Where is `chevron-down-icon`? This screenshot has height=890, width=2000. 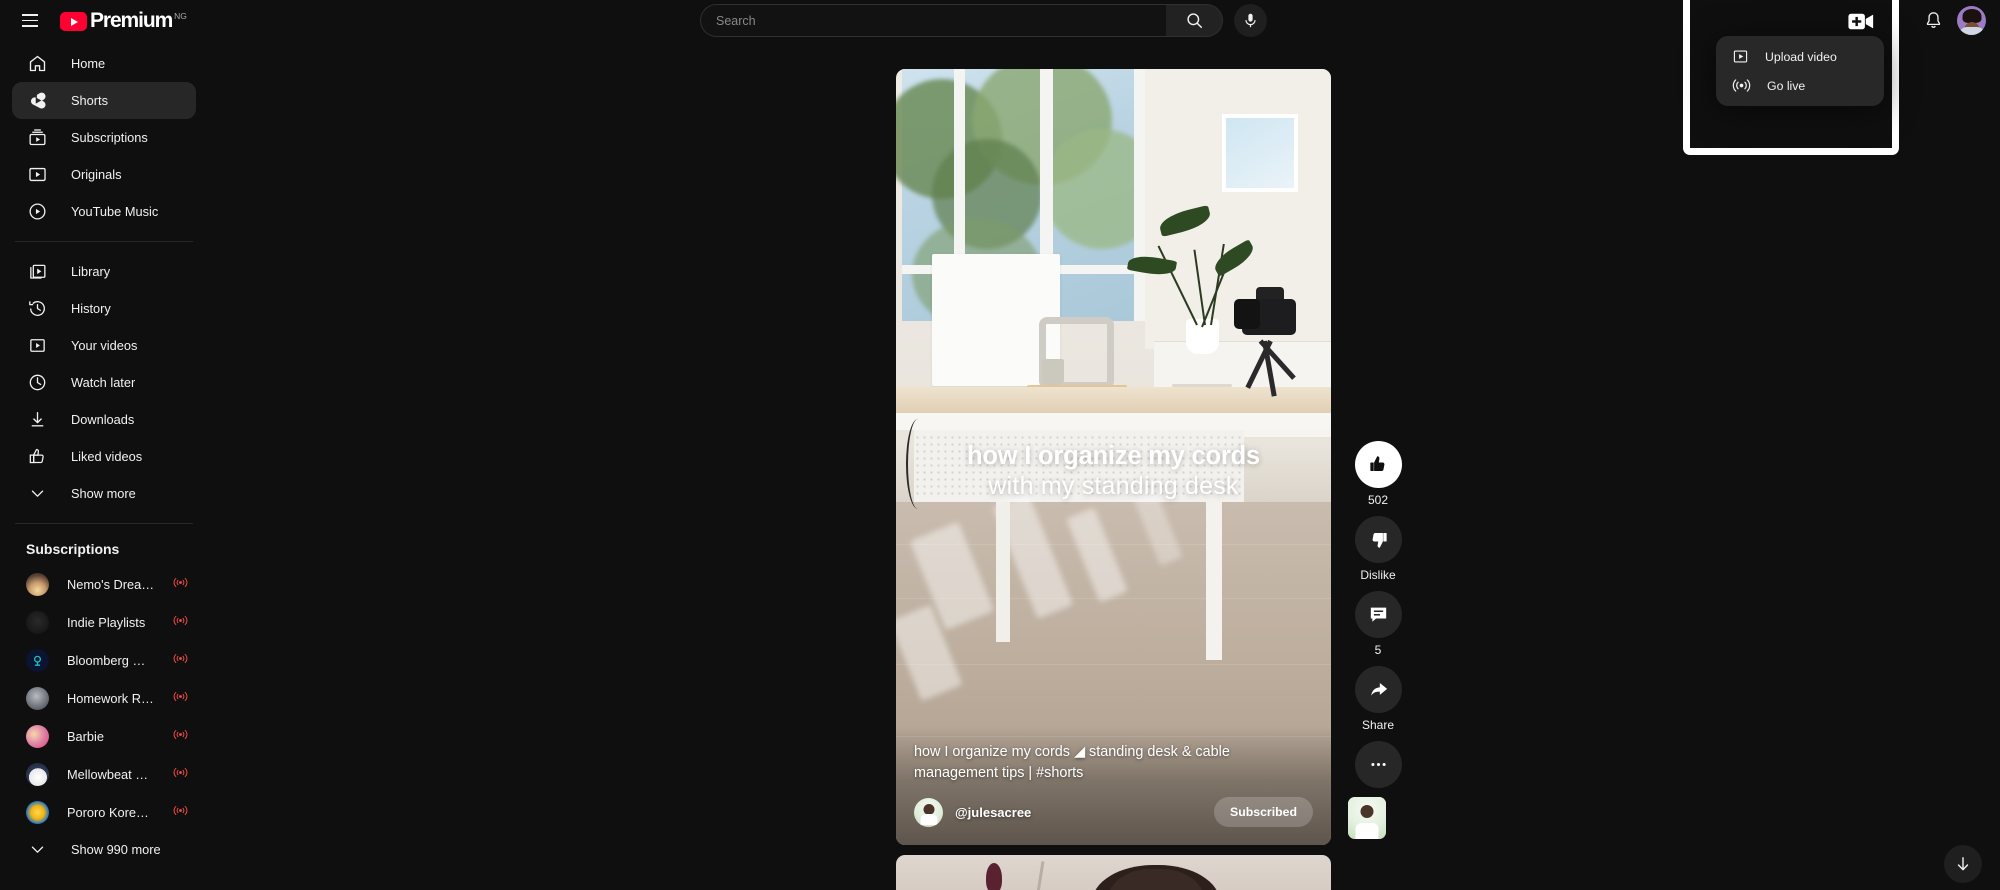 chevron-down-icon is located at coordinates (37, 494).